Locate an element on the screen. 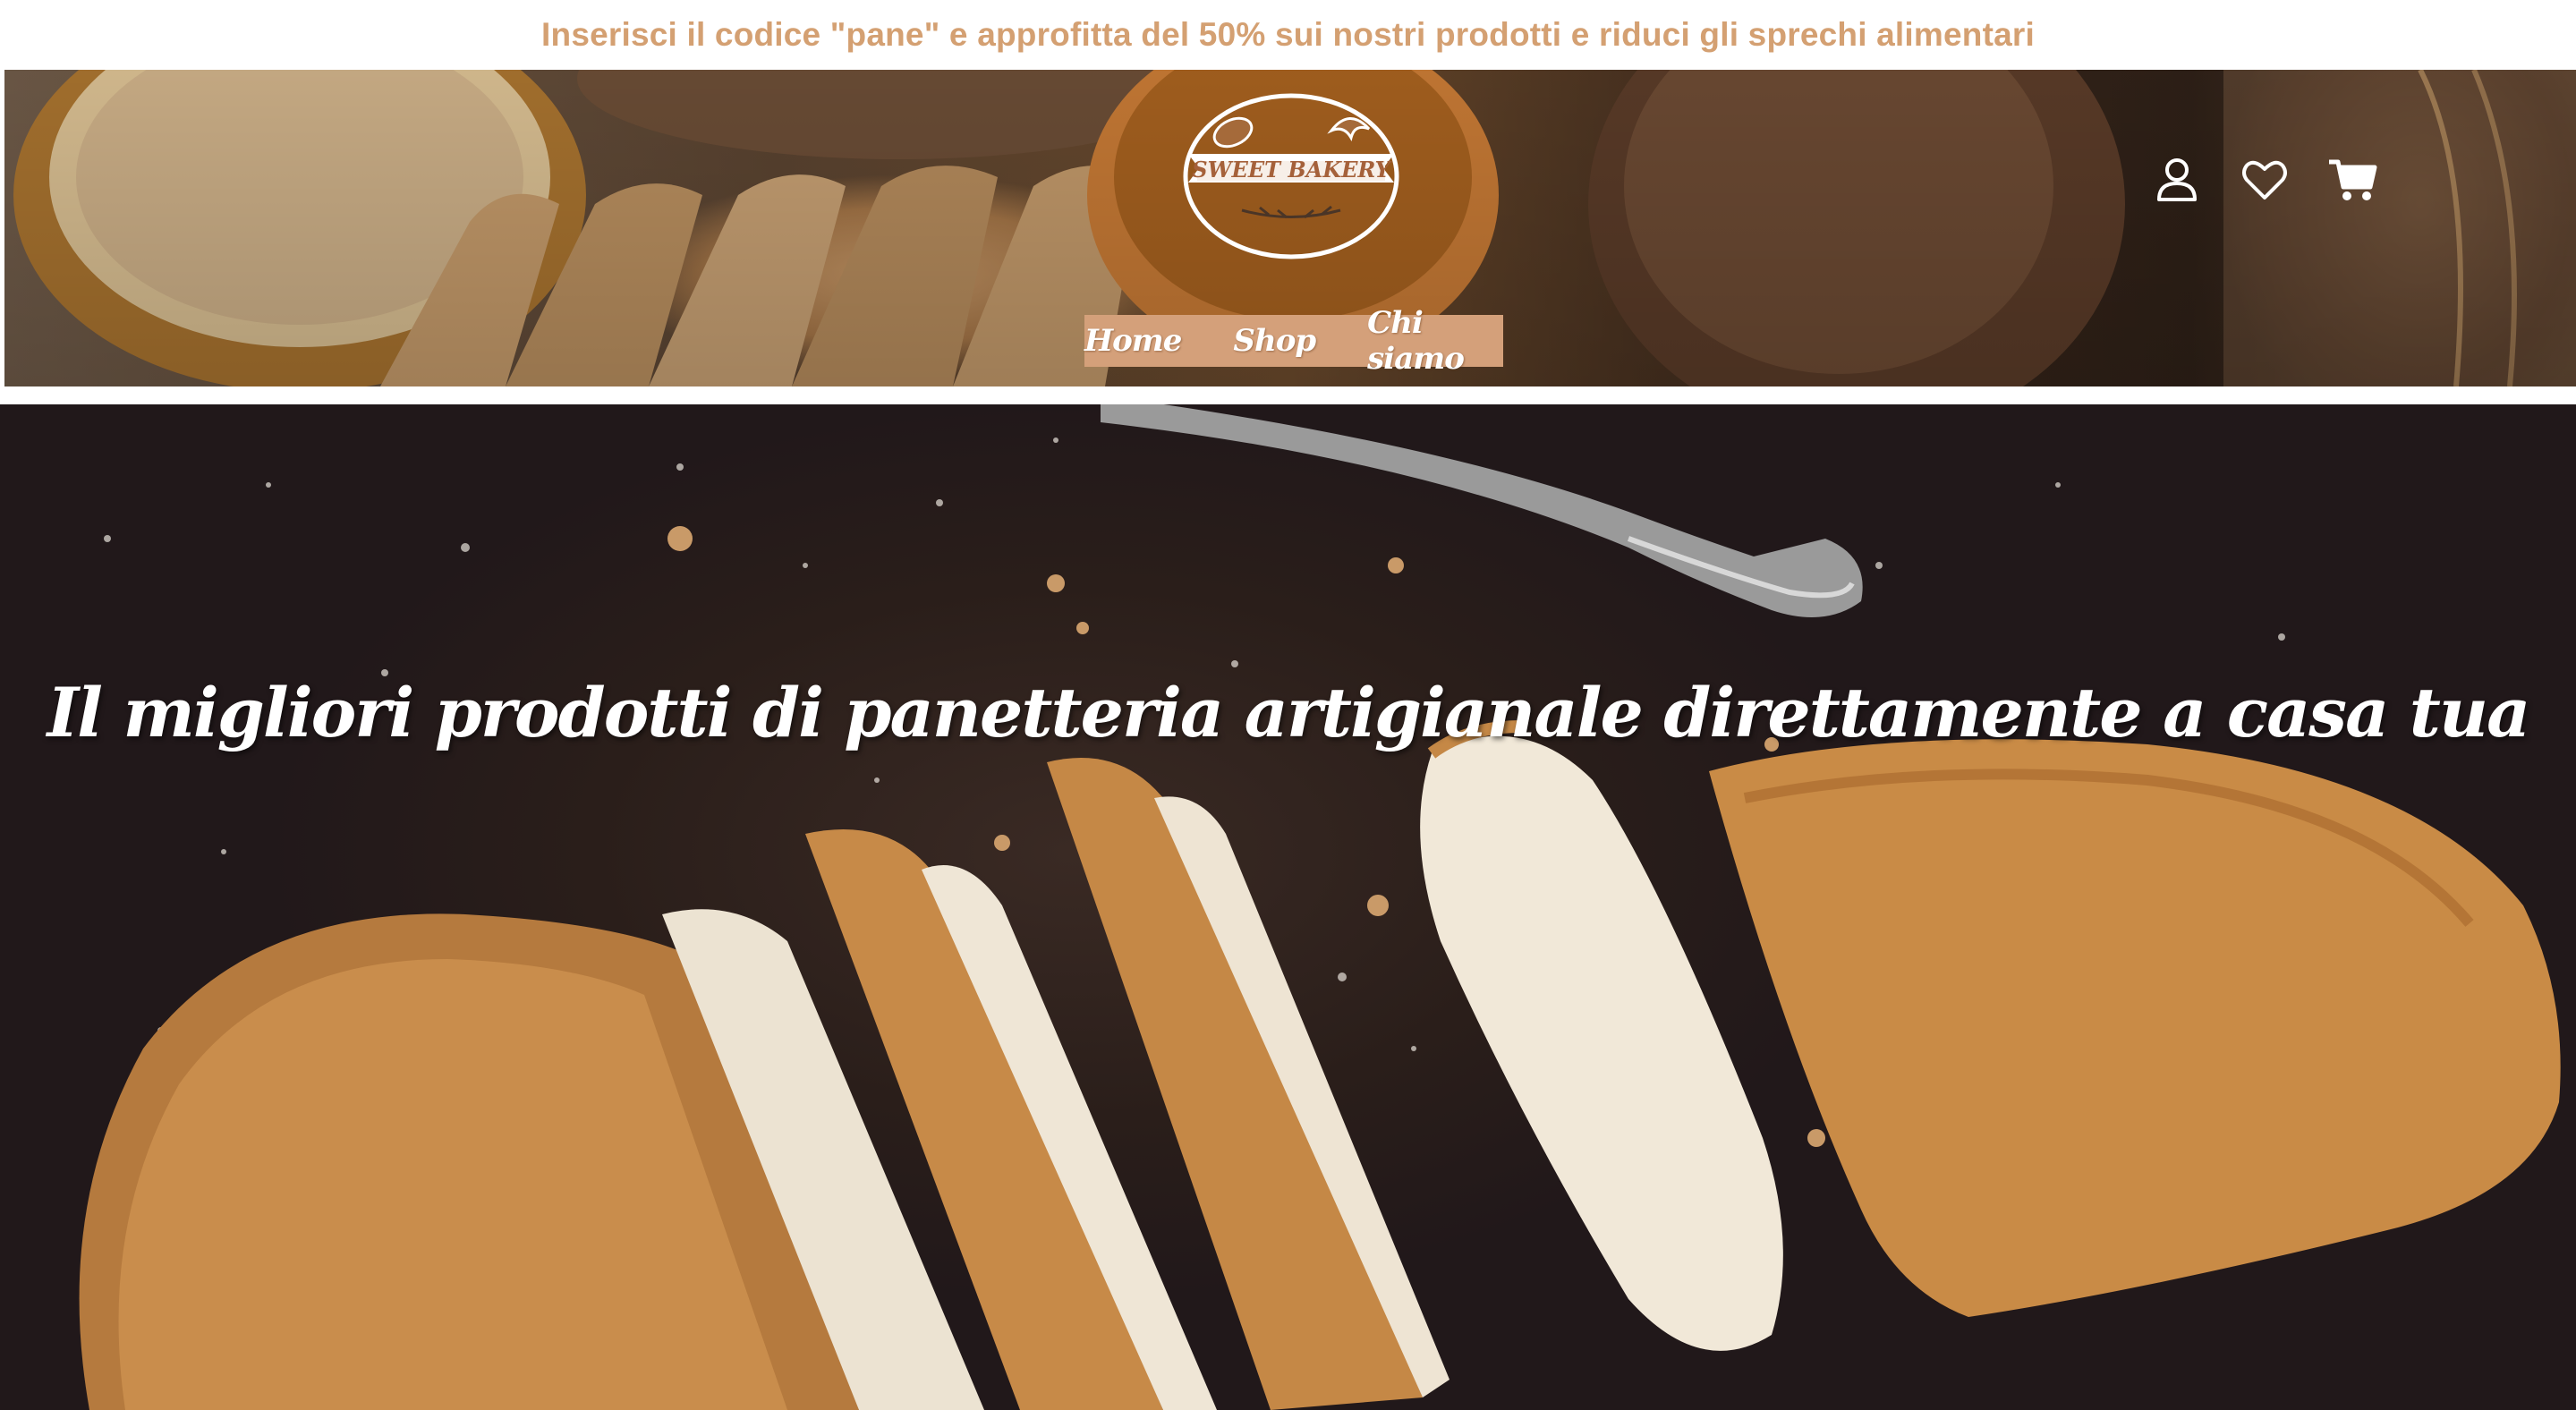 The height and width of the screenshot is (1410, 2576). heart-icon is located at coordinates (2265, 180).